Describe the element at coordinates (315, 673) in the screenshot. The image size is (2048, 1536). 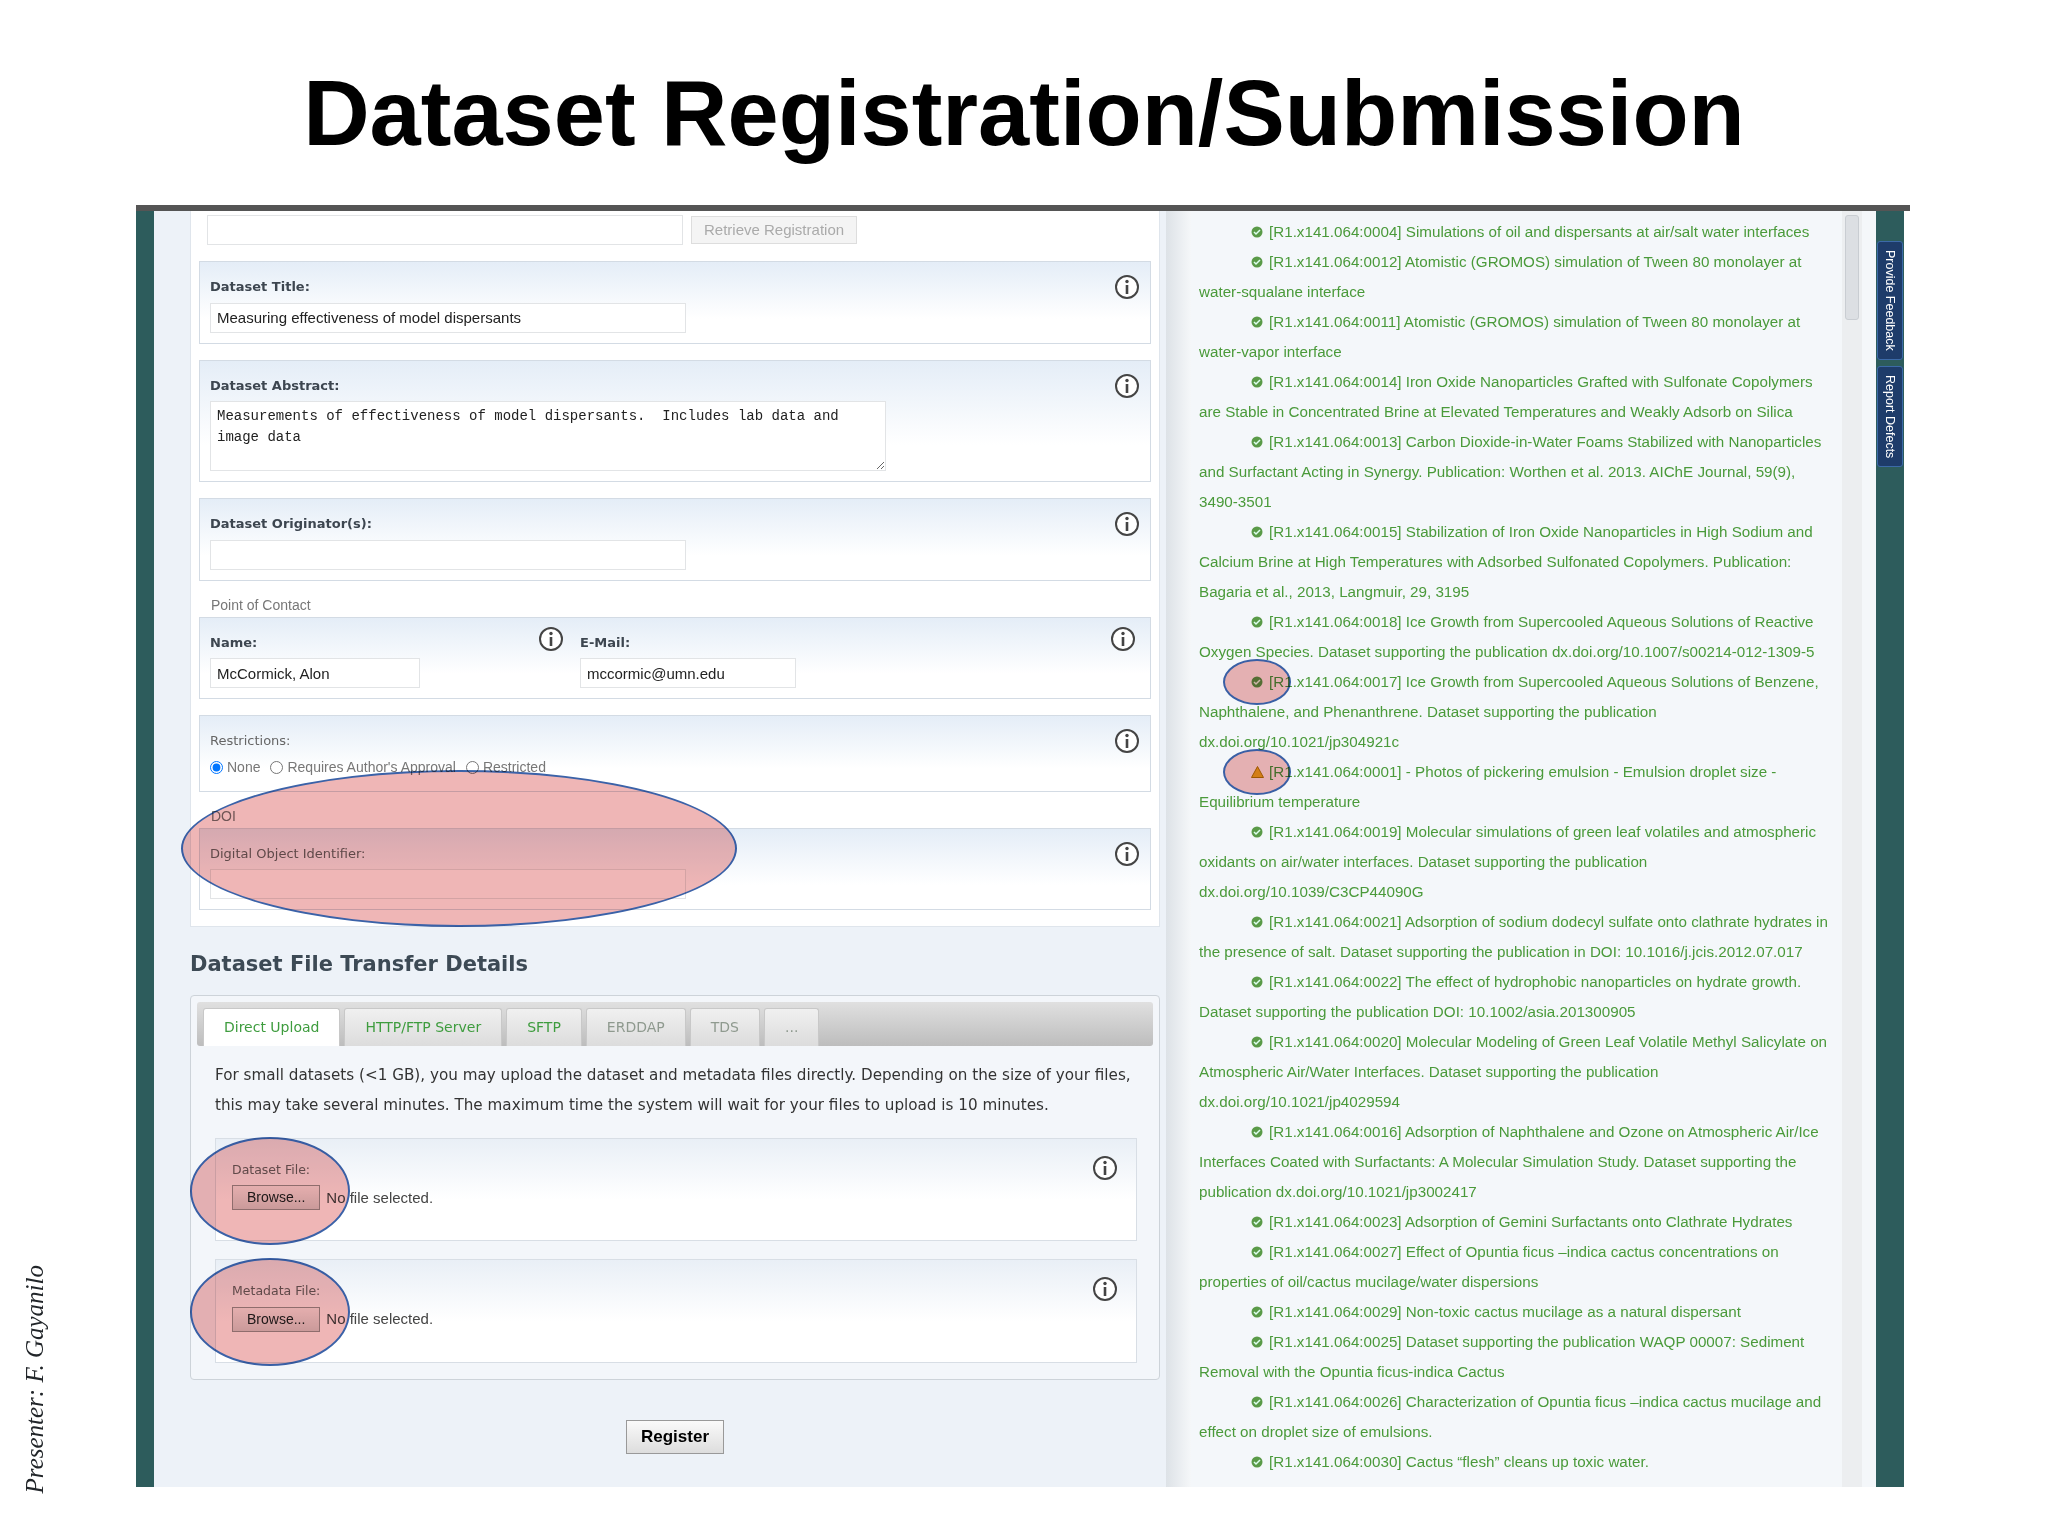
I see `input-field: McCormick, Alon` at that location.